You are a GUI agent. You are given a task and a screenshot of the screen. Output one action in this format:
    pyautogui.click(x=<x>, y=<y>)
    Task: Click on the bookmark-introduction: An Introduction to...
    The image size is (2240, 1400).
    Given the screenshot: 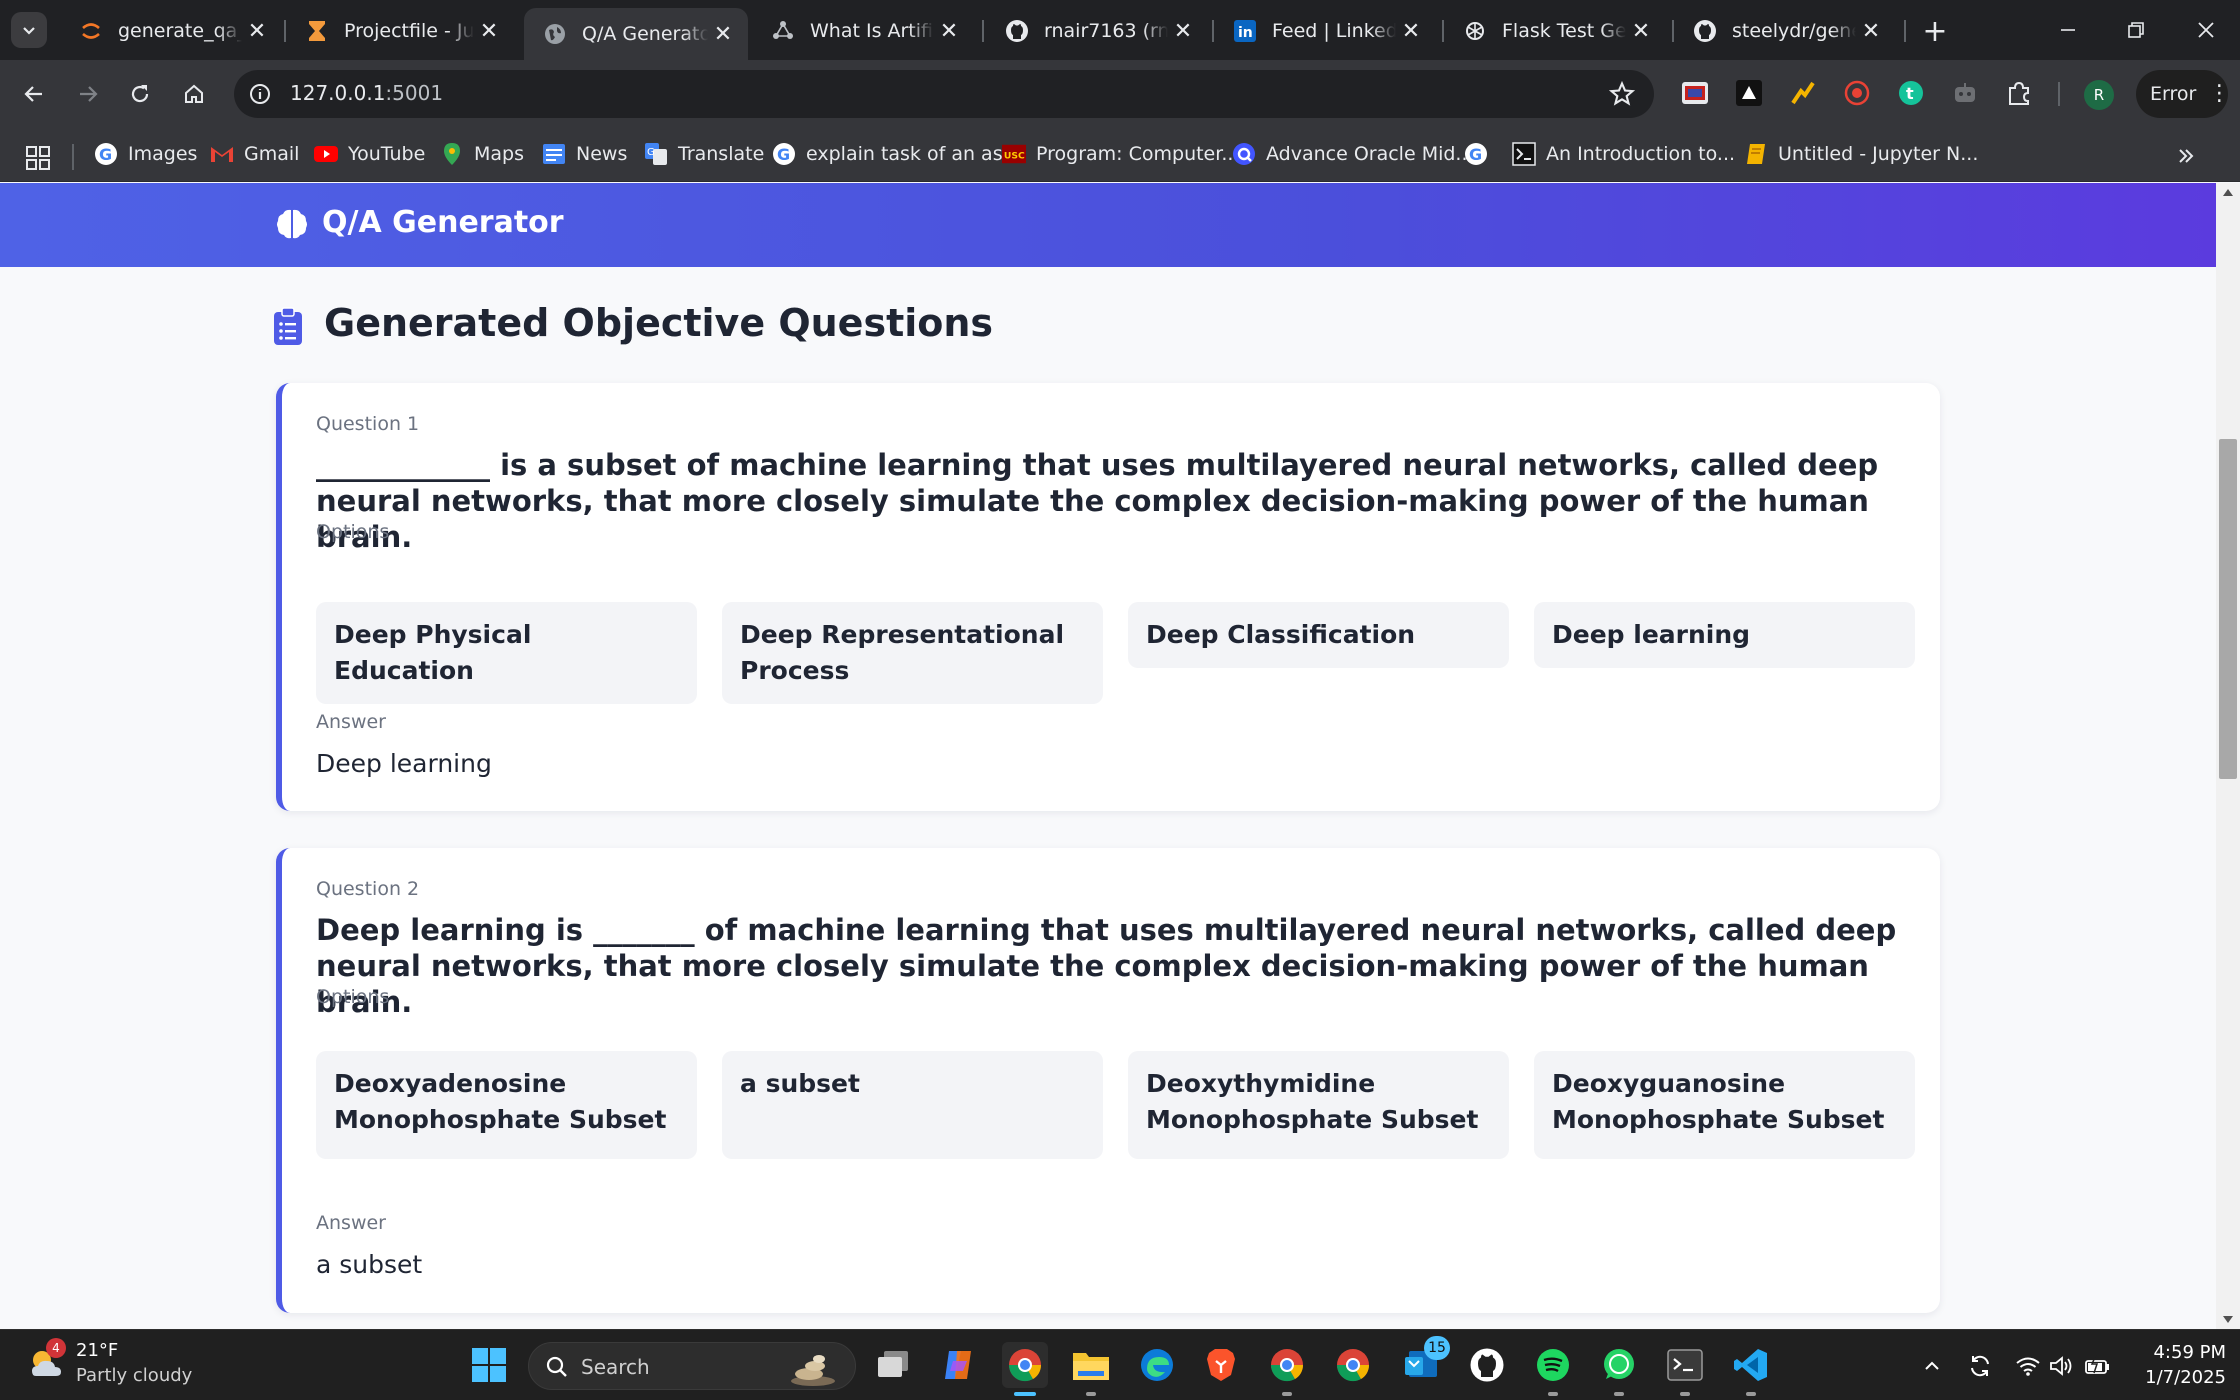 What is the action you would take?
    pyautogui.click(x=1623, y=154)
    